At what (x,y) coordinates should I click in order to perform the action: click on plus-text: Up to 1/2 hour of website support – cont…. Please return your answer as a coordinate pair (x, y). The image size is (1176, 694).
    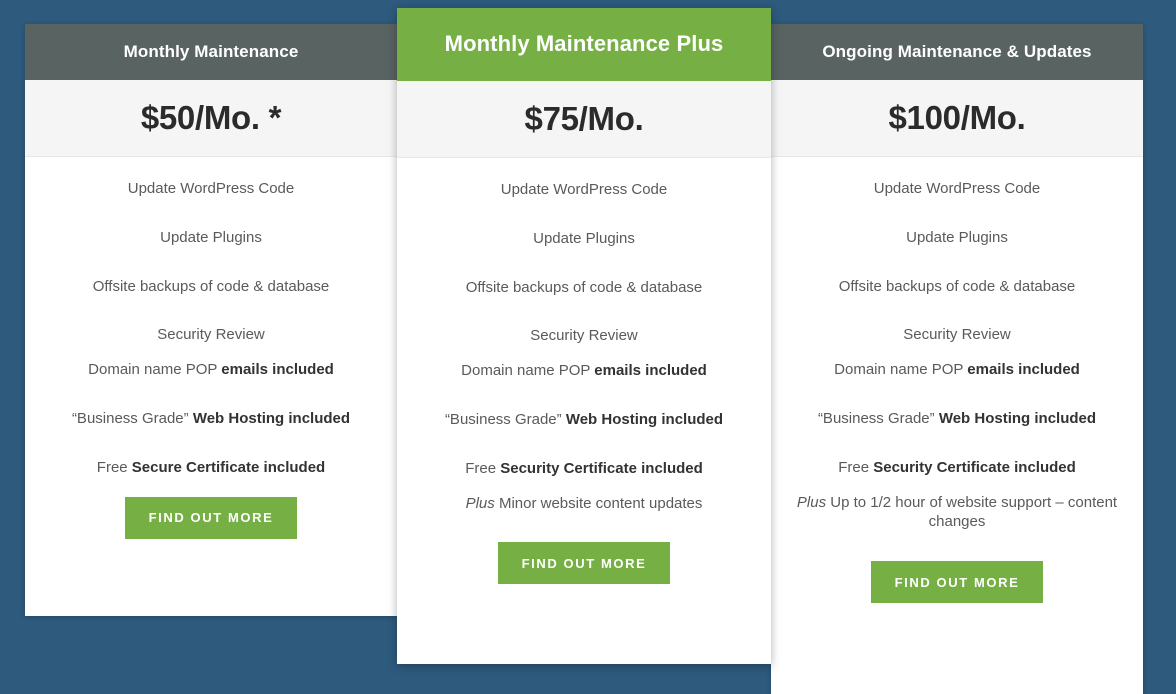
    Looking at the image, I should click on (972, 512).